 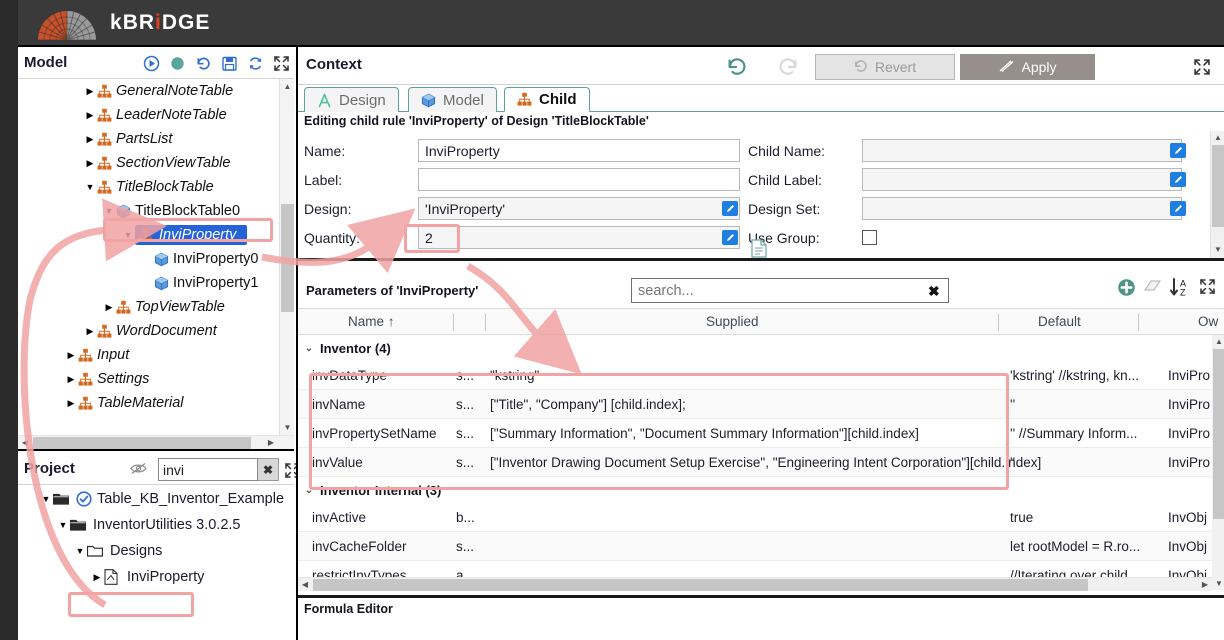 I want to click on add-parameter-icon, so click(x=1126, y=287).